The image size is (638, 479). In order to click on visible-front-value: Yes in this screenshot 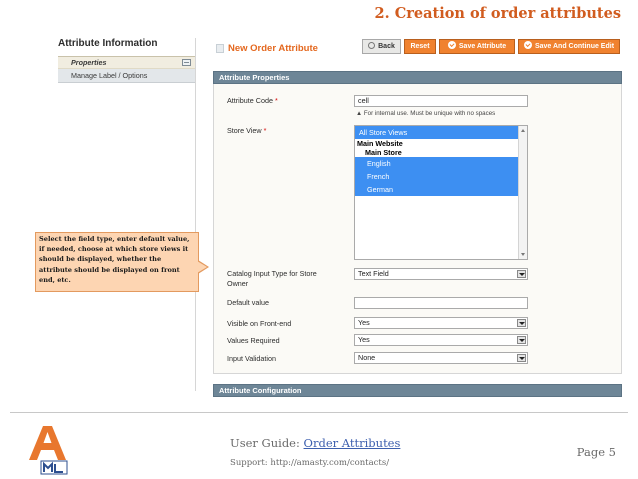, I will do `click(364, 322)`.